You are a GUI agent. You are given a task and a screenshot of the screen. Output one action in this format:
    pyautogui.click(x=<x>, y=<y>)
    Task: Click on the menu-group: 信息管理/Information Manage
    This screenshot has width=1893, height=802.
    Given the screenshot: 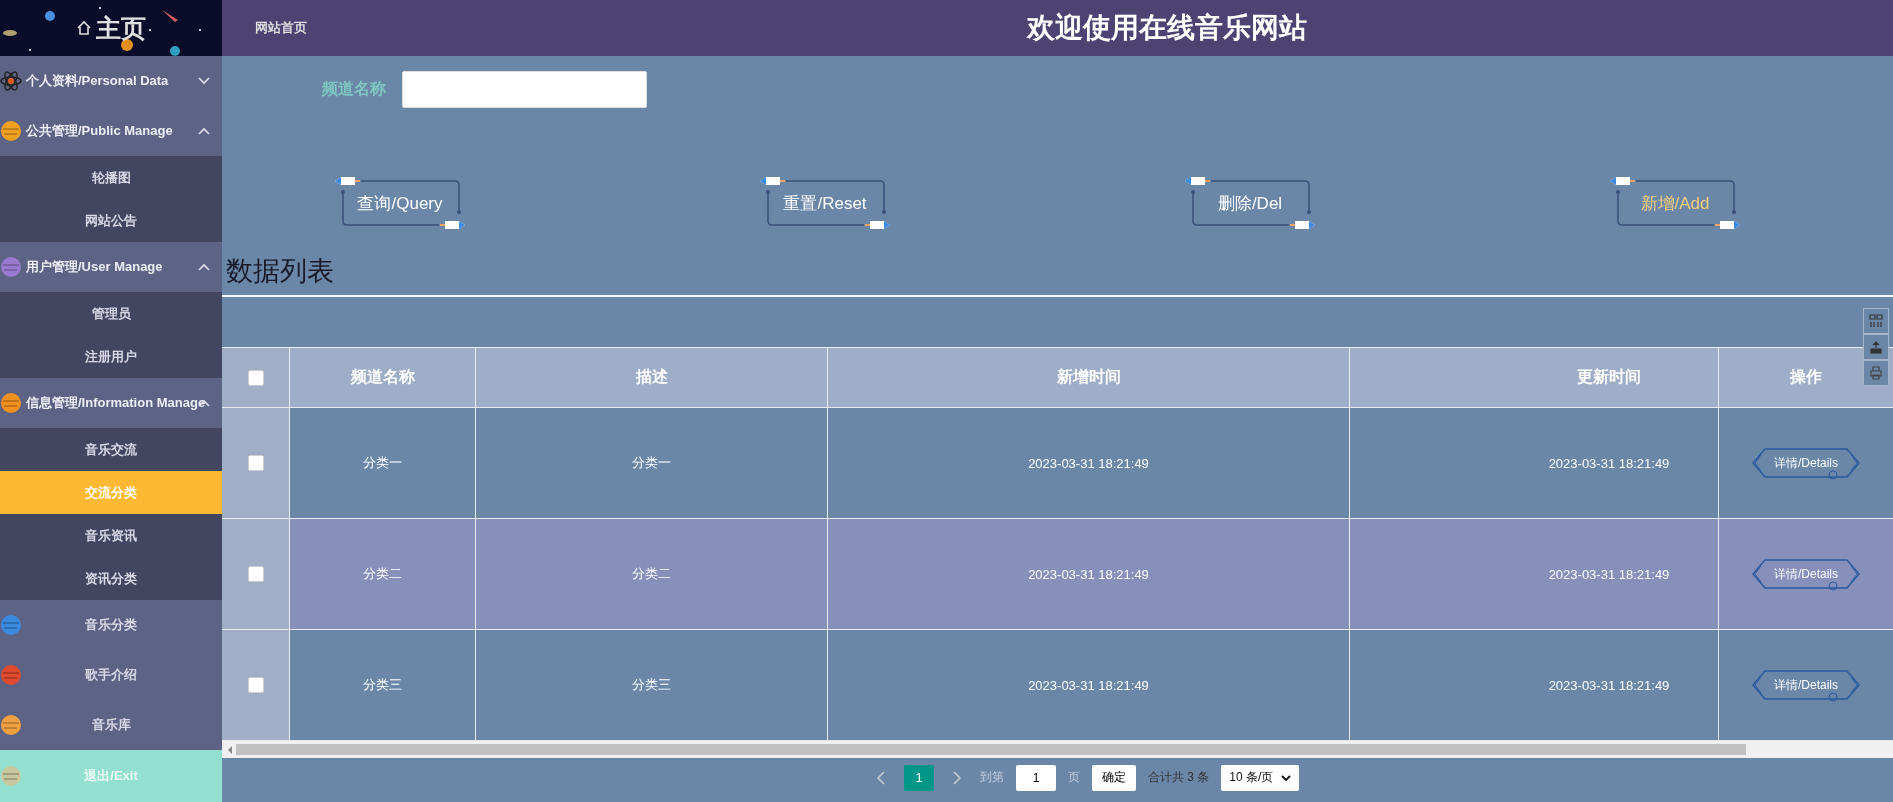 What is the action you would take?
    pyautogui.click(x=111, y=403)
    